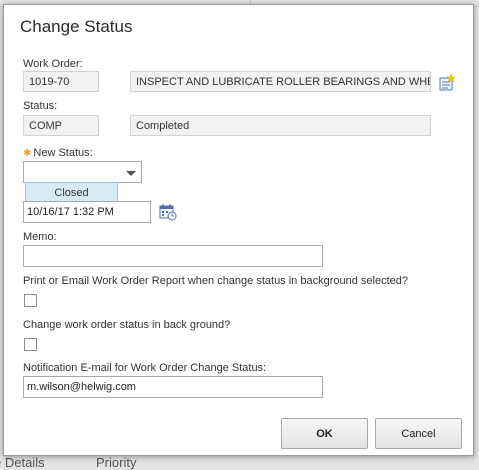  What do you see at coordinates (168, 212) in the screenshot?
I see `calendar-icon` at bounding box center [168, 212].